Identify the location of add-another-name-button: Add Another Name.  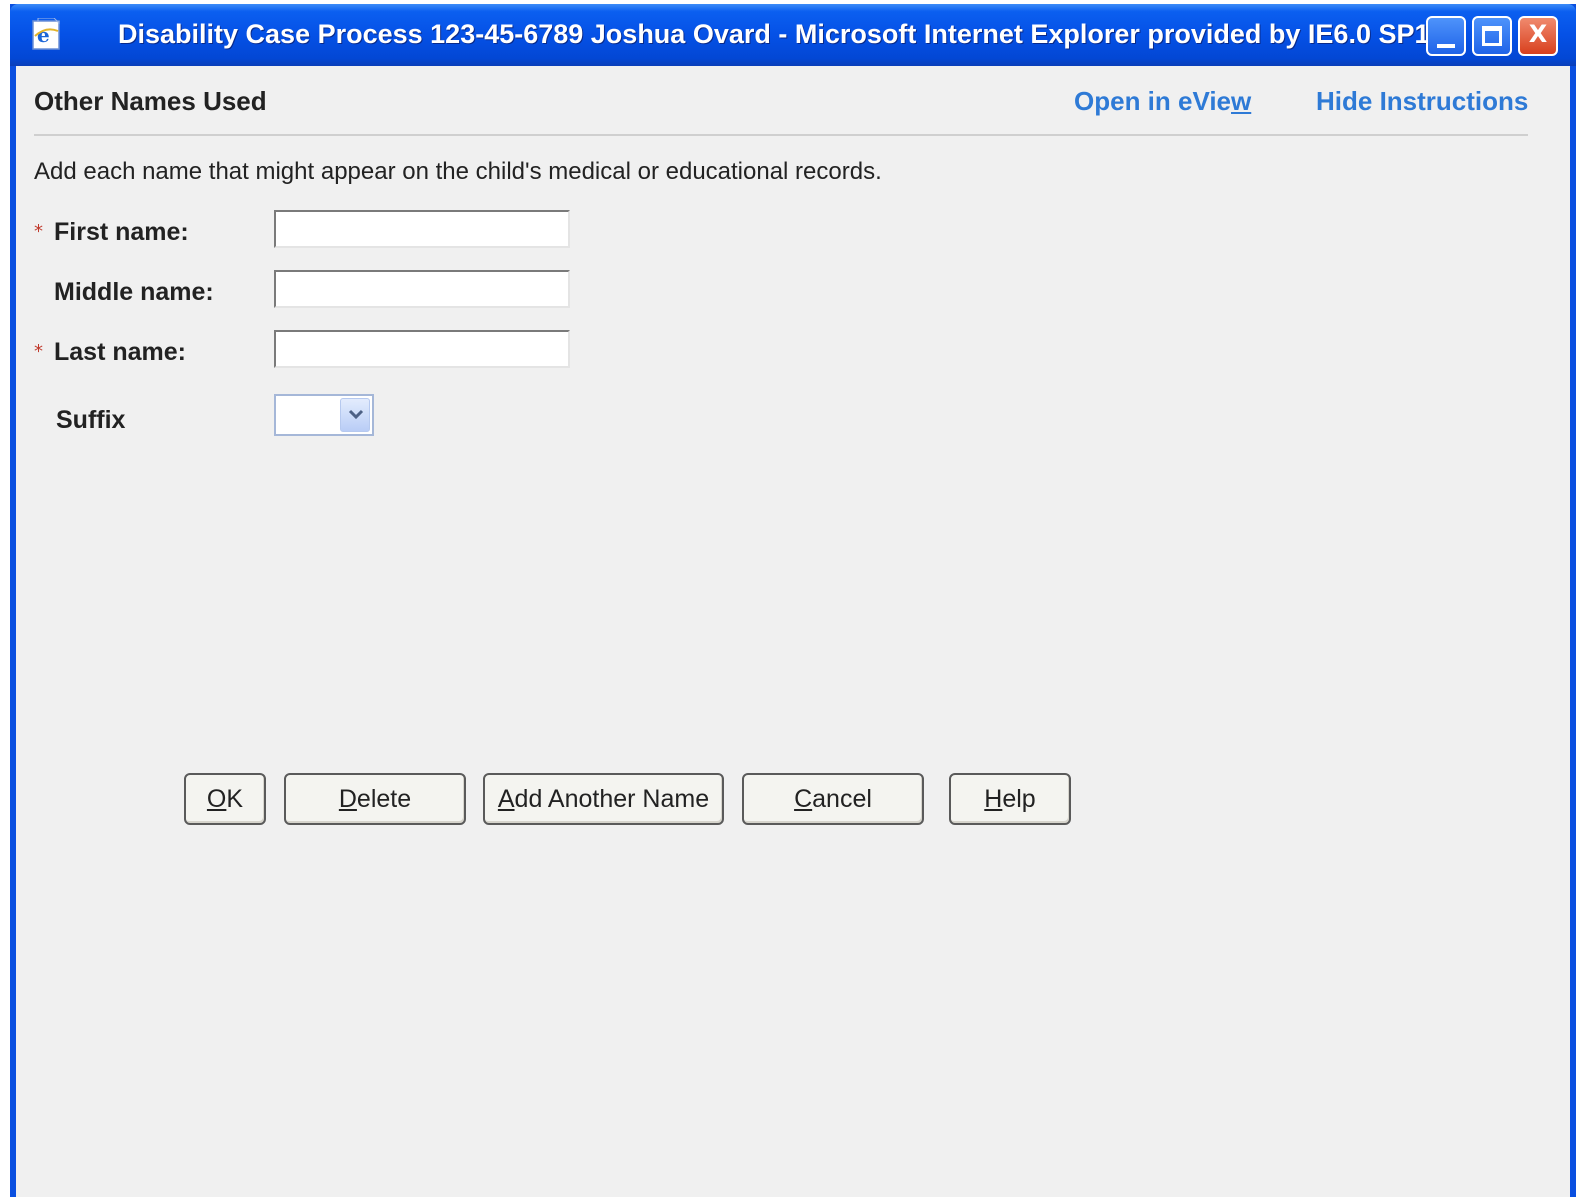
(603, 799).